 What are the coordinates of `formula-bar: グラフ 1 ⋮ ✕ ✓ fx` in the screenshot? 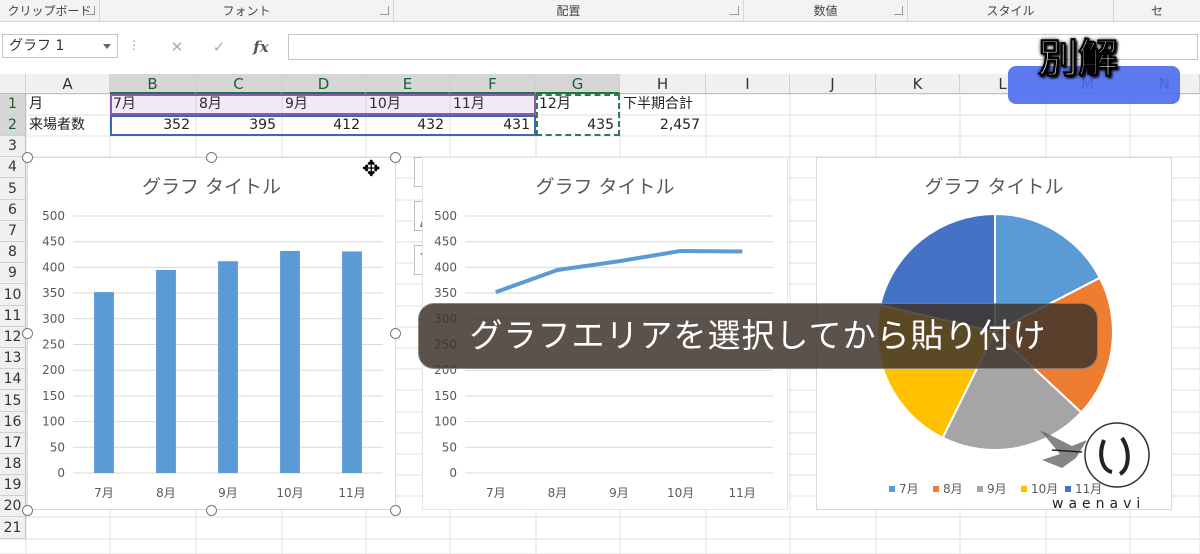 It's located at (600, 47).